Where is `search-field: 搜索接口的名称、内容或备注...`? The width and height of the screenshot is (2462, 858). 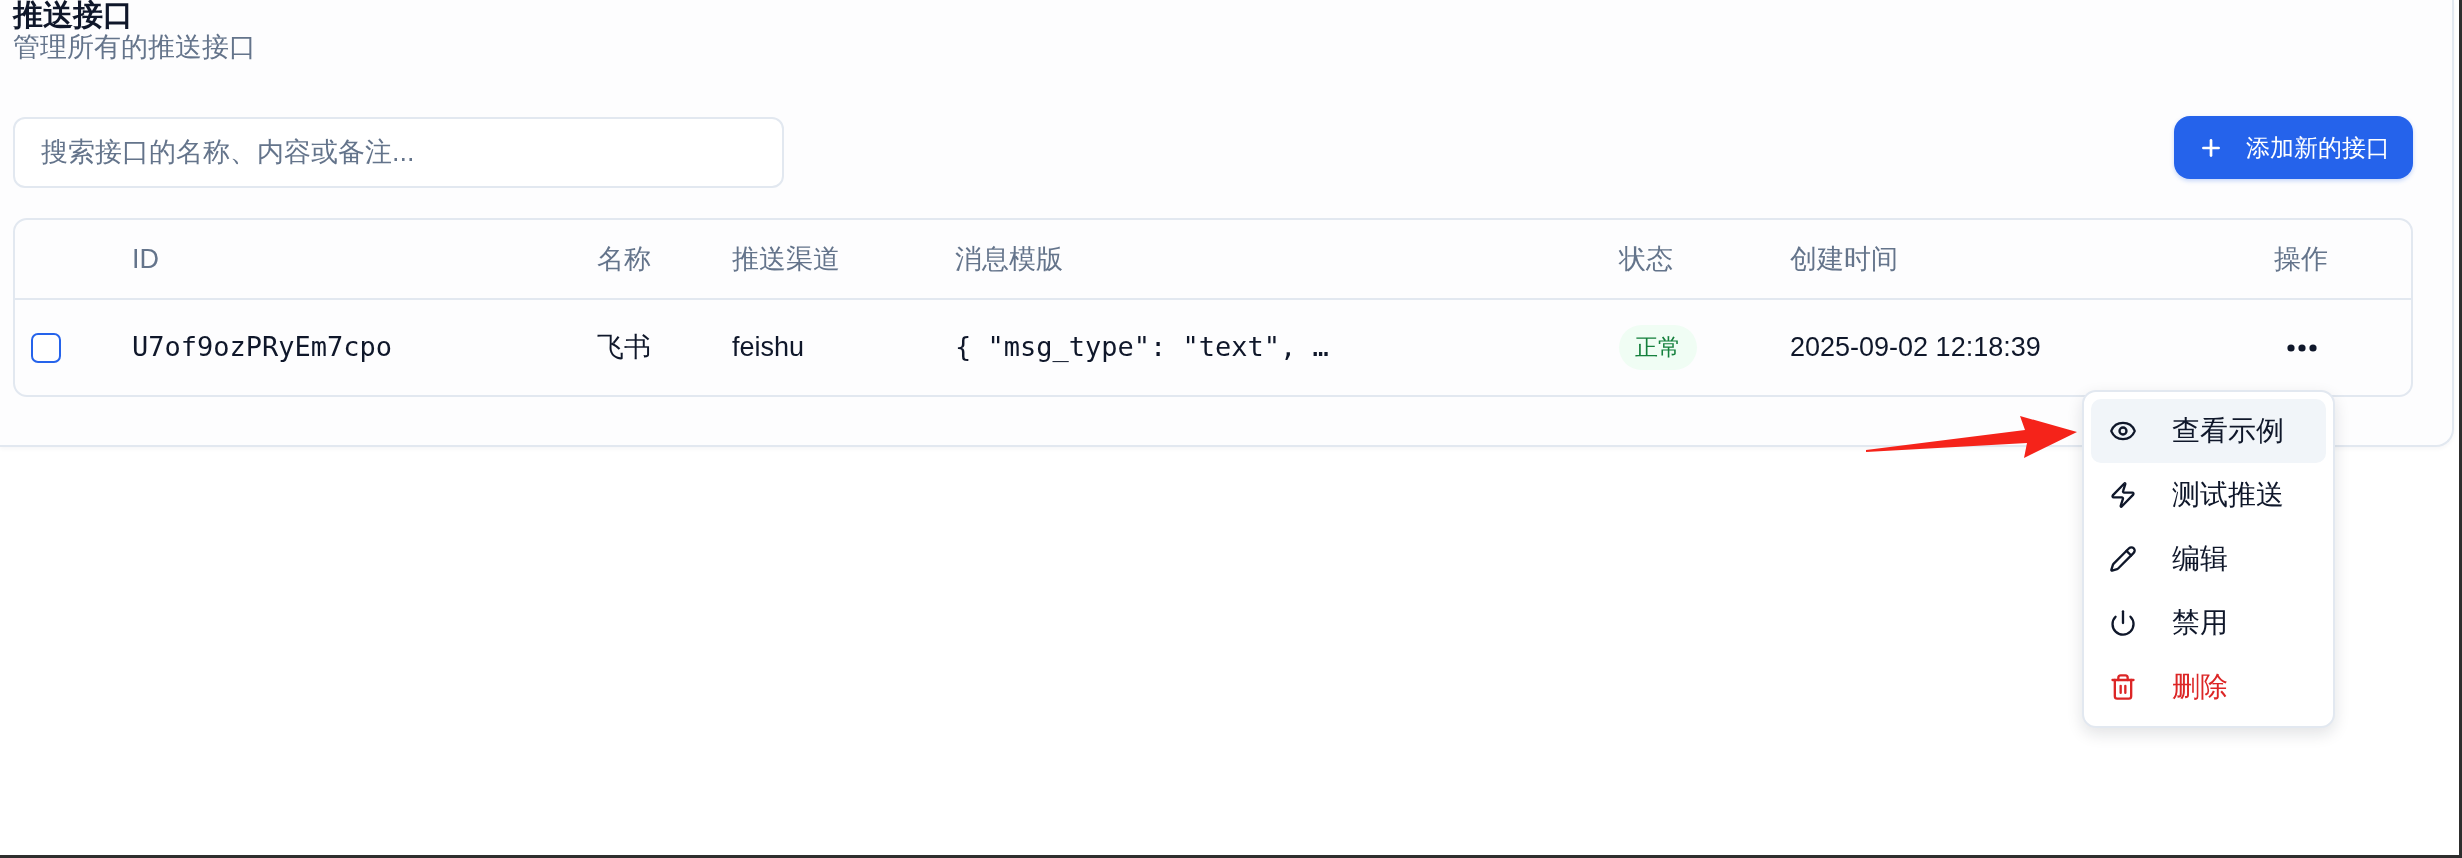
search-field: 搜索接口的名称、内容或备注... is located at coordinates (398, 152).